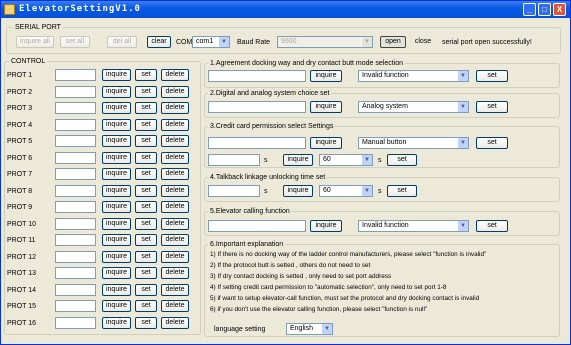 The width and height of the screenshot is (571, 345). What do you see at coordinates (423, 42) in the screenshot?
I see `close-port-button: close` at bounding box center [423, 42].